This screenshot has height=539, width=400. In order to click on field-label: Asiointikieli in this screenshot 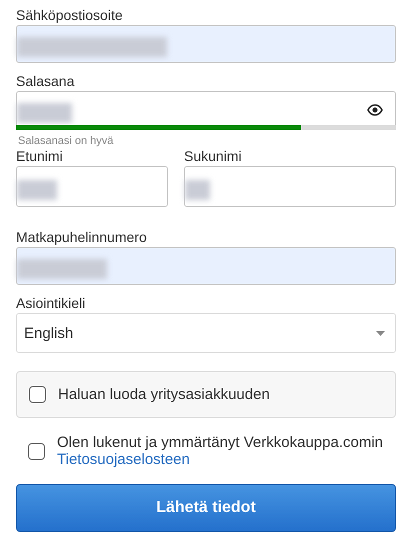, I will do `click(51, 303)`.